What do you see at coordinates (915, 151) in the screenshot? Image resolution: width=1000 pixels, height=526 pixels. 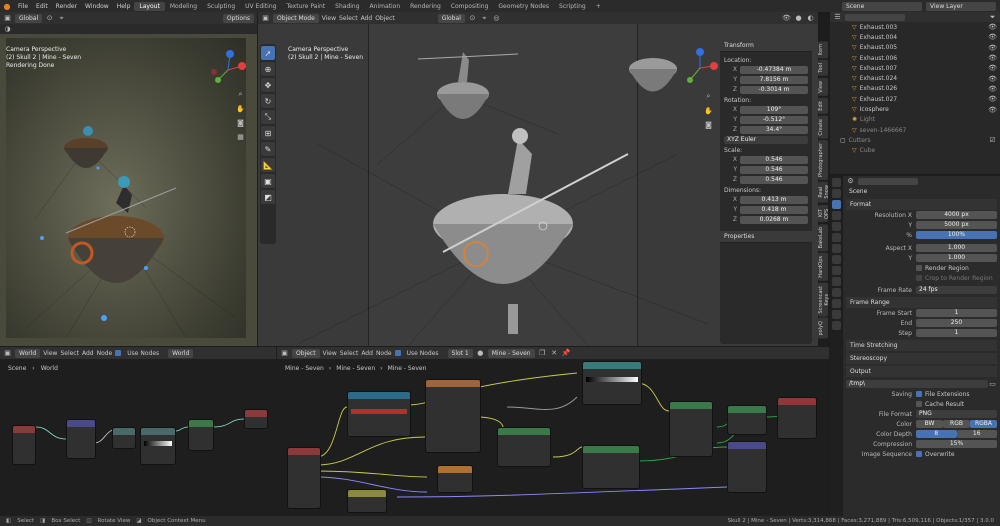 I see `outliner-item: ▽ Cube` at bounding box center [915, 151].